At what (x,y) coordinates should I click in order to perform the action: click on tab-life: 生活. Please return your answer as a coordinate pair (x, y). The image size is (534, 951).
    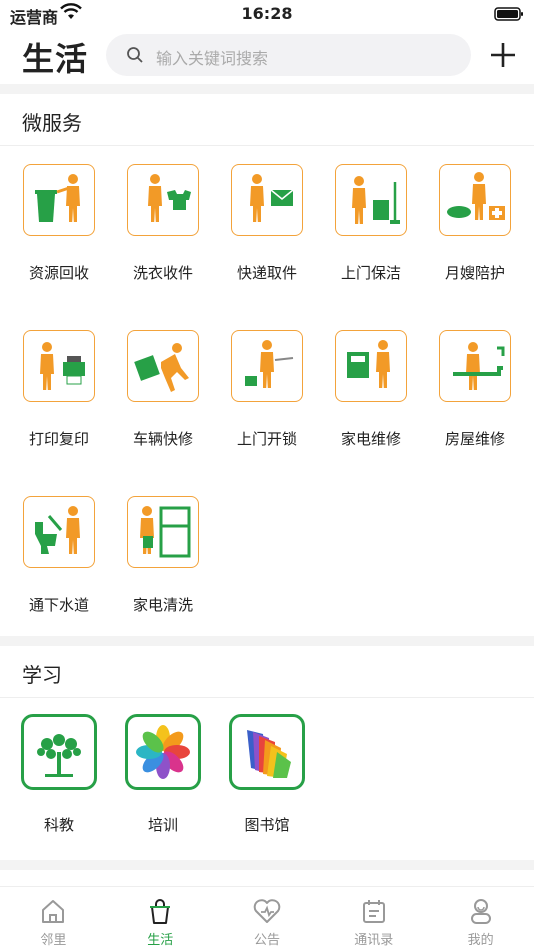
    Looking at the image, I should click on (160, 919).